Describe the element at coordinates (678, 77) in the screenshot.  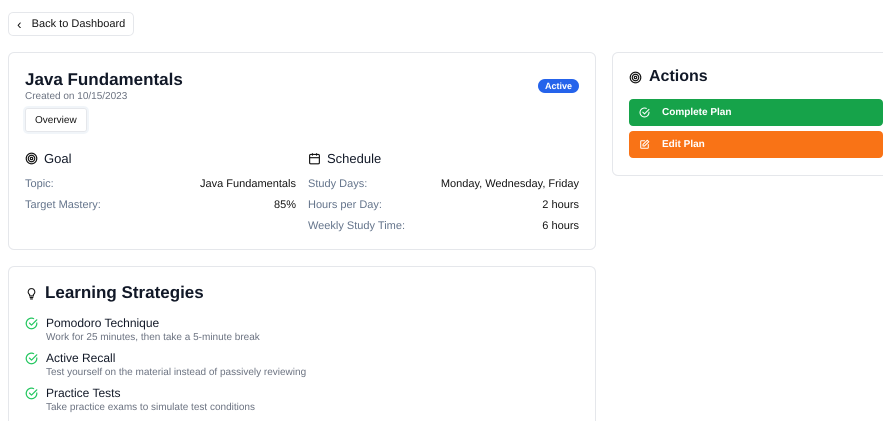
I see `card-title: Actions` at that location.